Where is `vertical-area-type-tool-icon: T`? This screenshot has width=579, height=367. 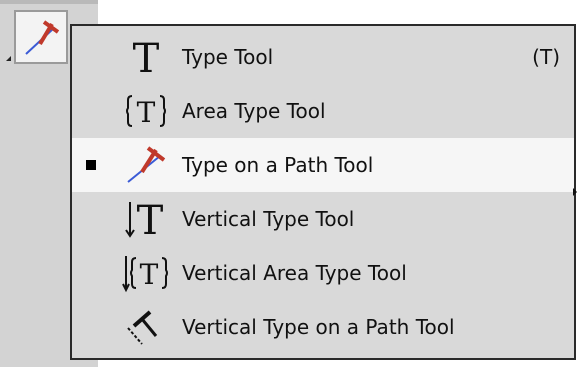
vertical-area-type-tool-icon: T is located at coordinates (145, 274).